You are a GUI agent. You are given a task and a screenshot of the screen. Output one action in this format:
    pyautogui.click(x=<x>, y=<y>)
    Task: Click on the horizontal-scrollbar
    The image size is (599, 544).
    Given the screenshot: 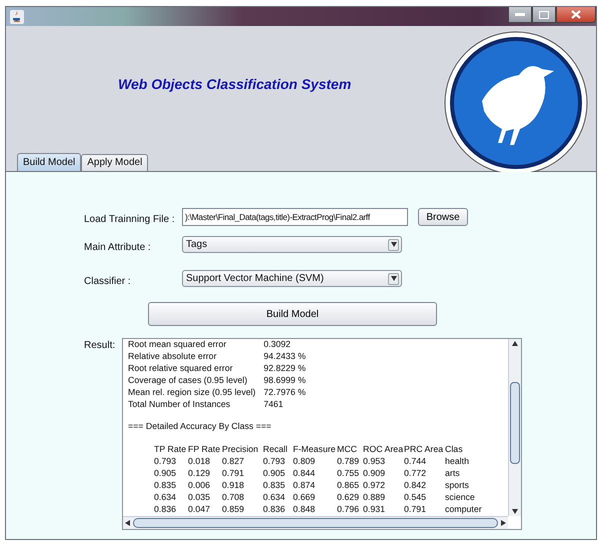 What is the action you would take?
    pyautogui.click(x=315, y=522)
    